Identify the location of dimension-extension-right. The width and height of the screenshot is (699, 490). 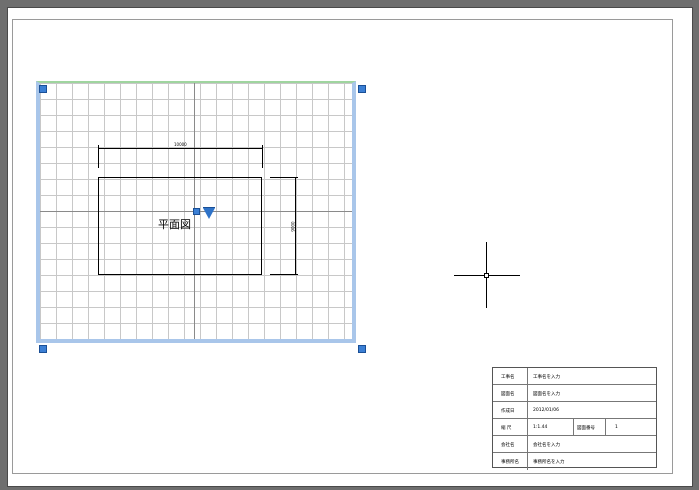
(262, 156).